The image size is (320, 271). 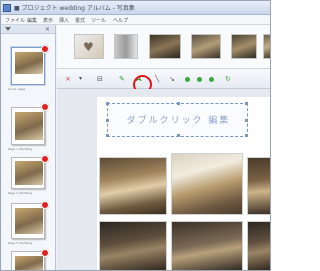 What do you see at coordinates (47, 29) in the screenshot?
I see `close-icon: ×` at bounding box center [47, 29].